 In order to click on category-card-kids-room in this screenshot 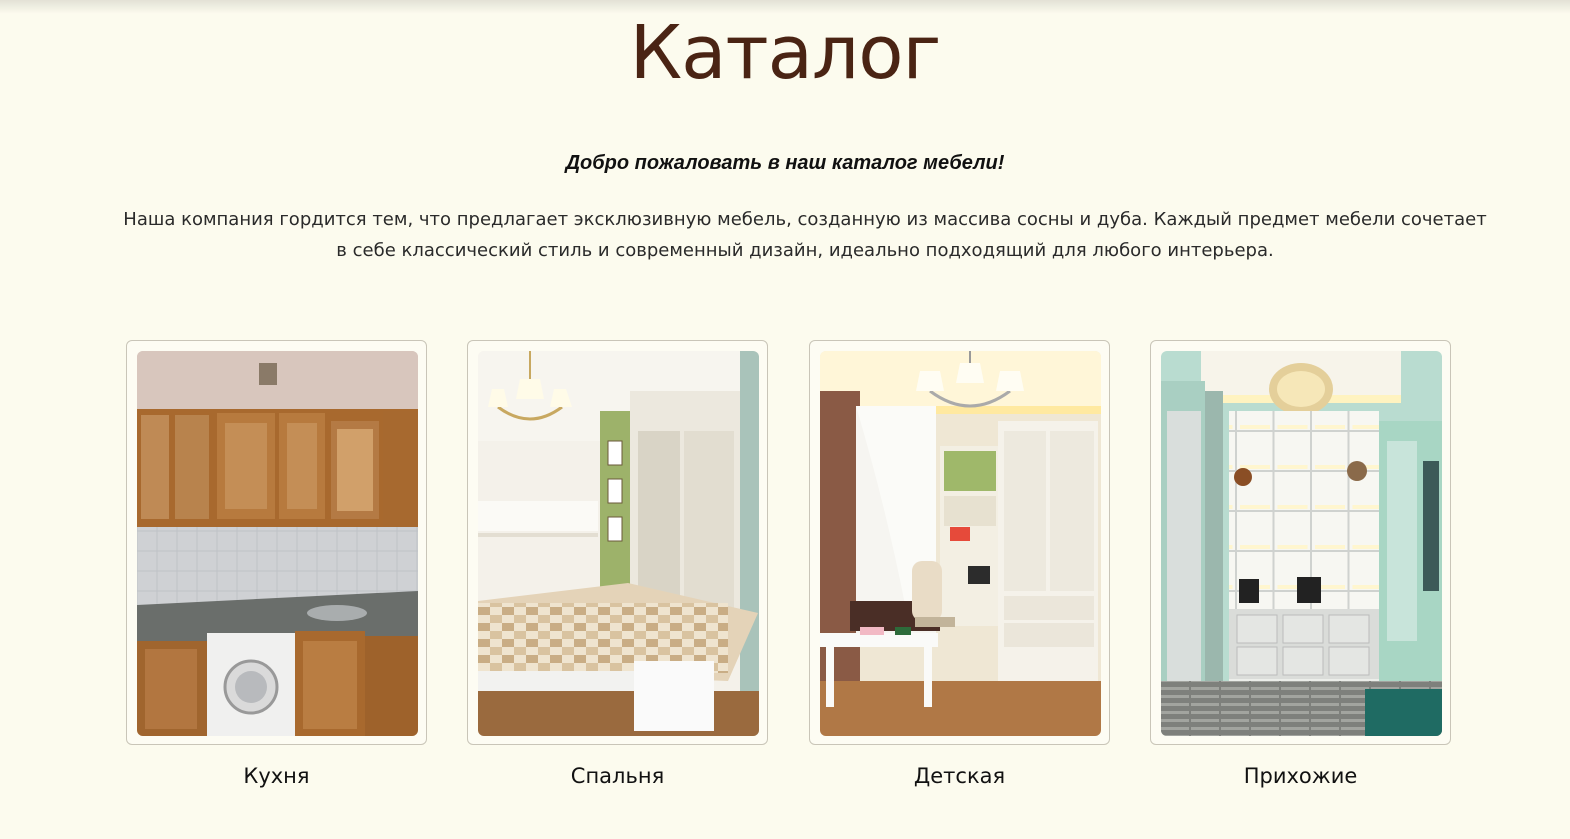, I will do `click(959, 542)`.